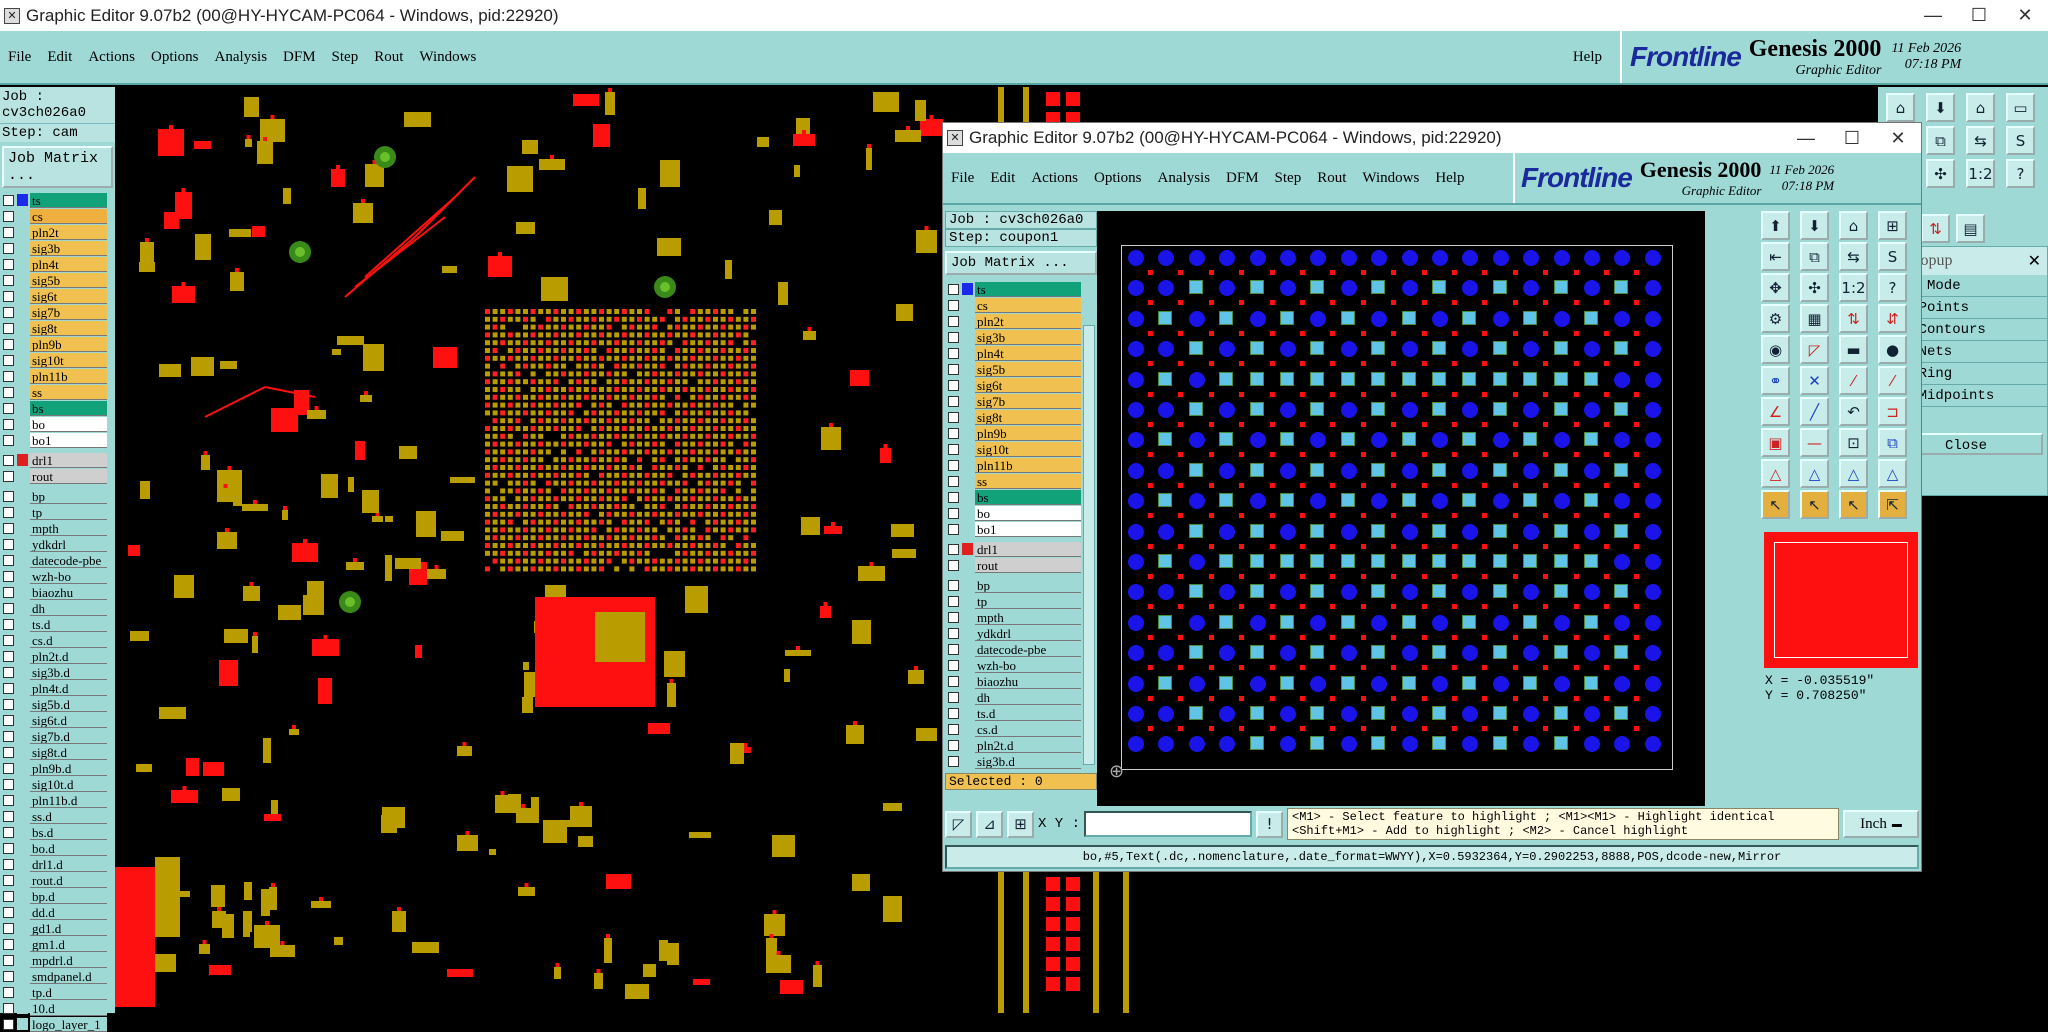  What do you see at coordinates (1892, 504) in the screenshot?
I see `select4-tool-icon: ⇱` at bounding box center [1892, 504].